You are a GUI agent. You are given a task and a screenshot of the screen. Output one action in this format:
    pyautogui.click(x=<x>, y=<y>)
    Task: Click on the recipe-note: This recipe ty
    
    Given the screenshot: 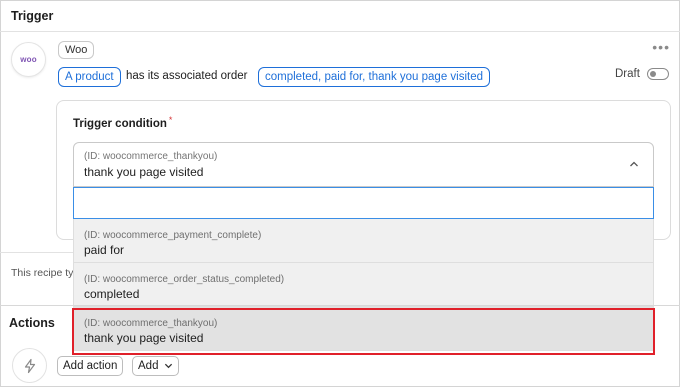 What is the action you would take?
    pyautogui.click(x=42, y=273)
    